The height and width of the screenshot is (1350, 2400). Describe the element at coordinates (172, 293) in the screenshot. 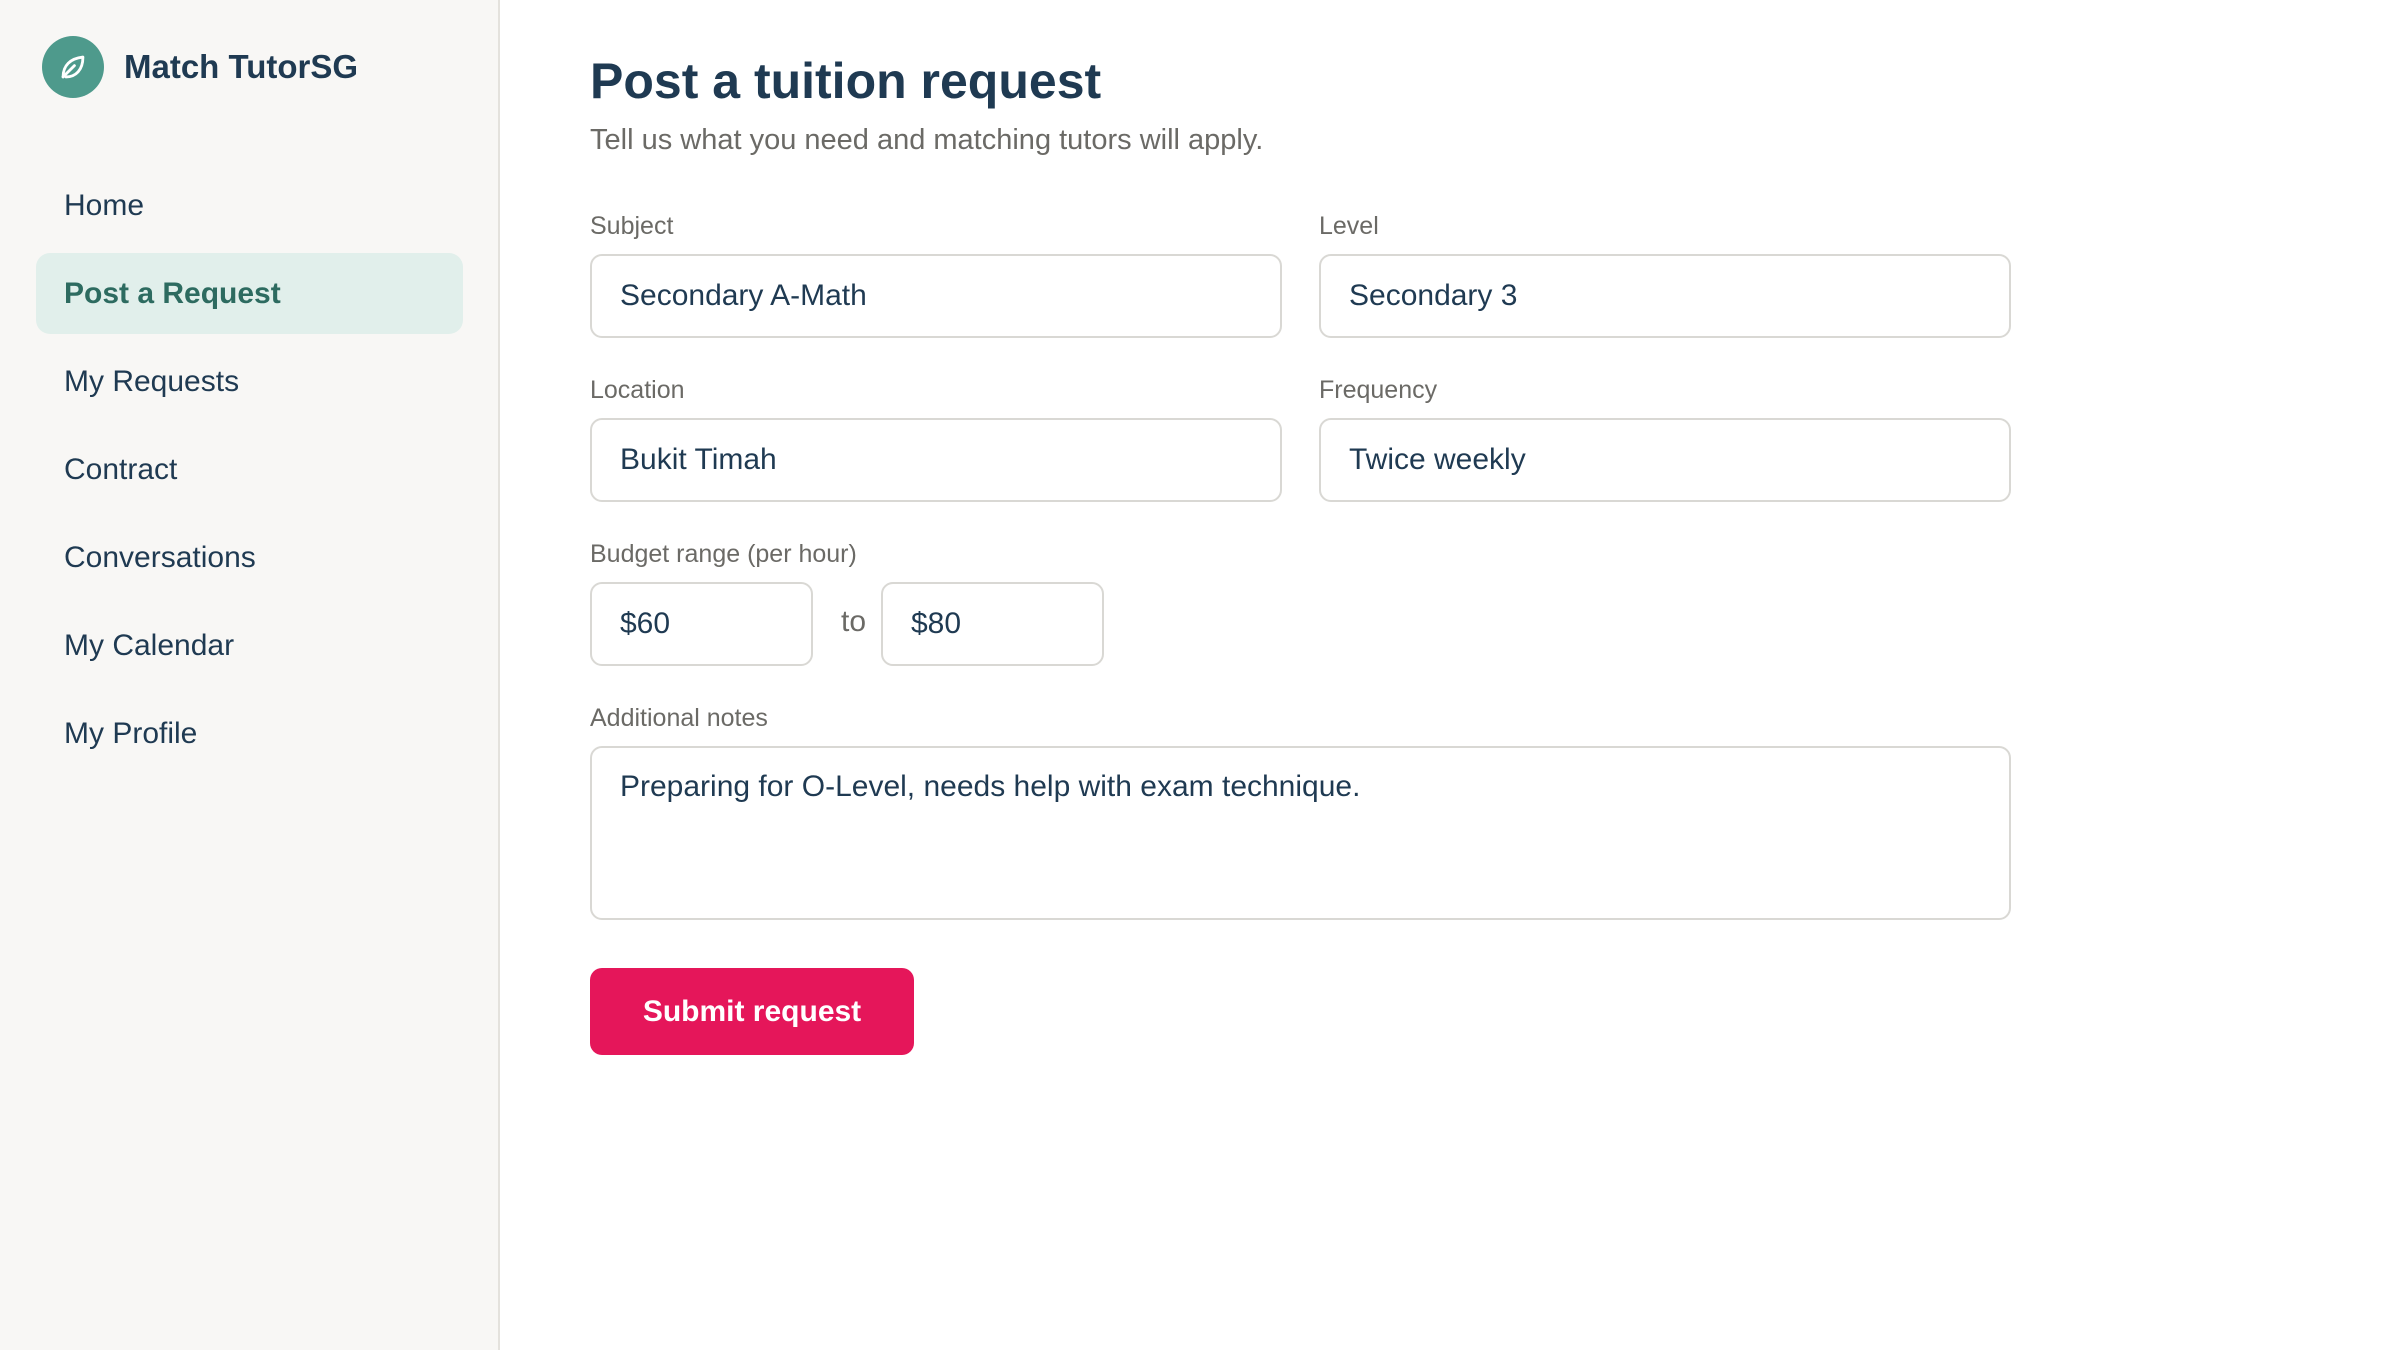

I see `sidebar-item-label: Post a Request` at that location.